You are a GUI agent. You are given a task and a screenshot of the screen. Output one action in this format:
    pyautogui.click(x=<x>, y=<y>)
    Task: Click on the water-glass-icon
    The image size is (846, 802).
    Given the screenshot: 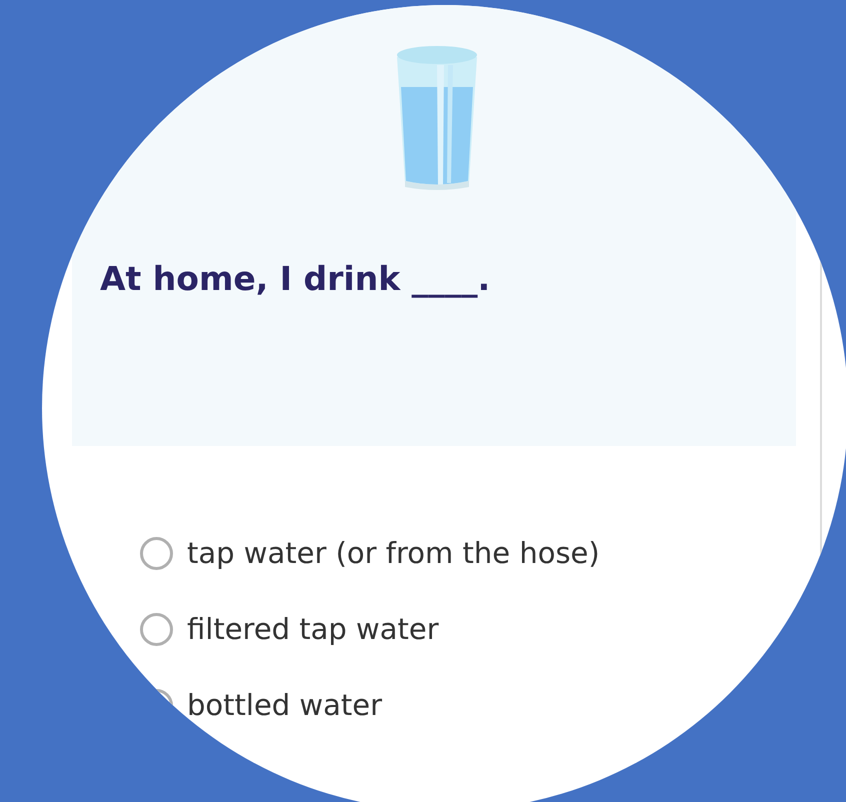 What is the action you would take?
    pyautogui.click(x=437, y=118)
    